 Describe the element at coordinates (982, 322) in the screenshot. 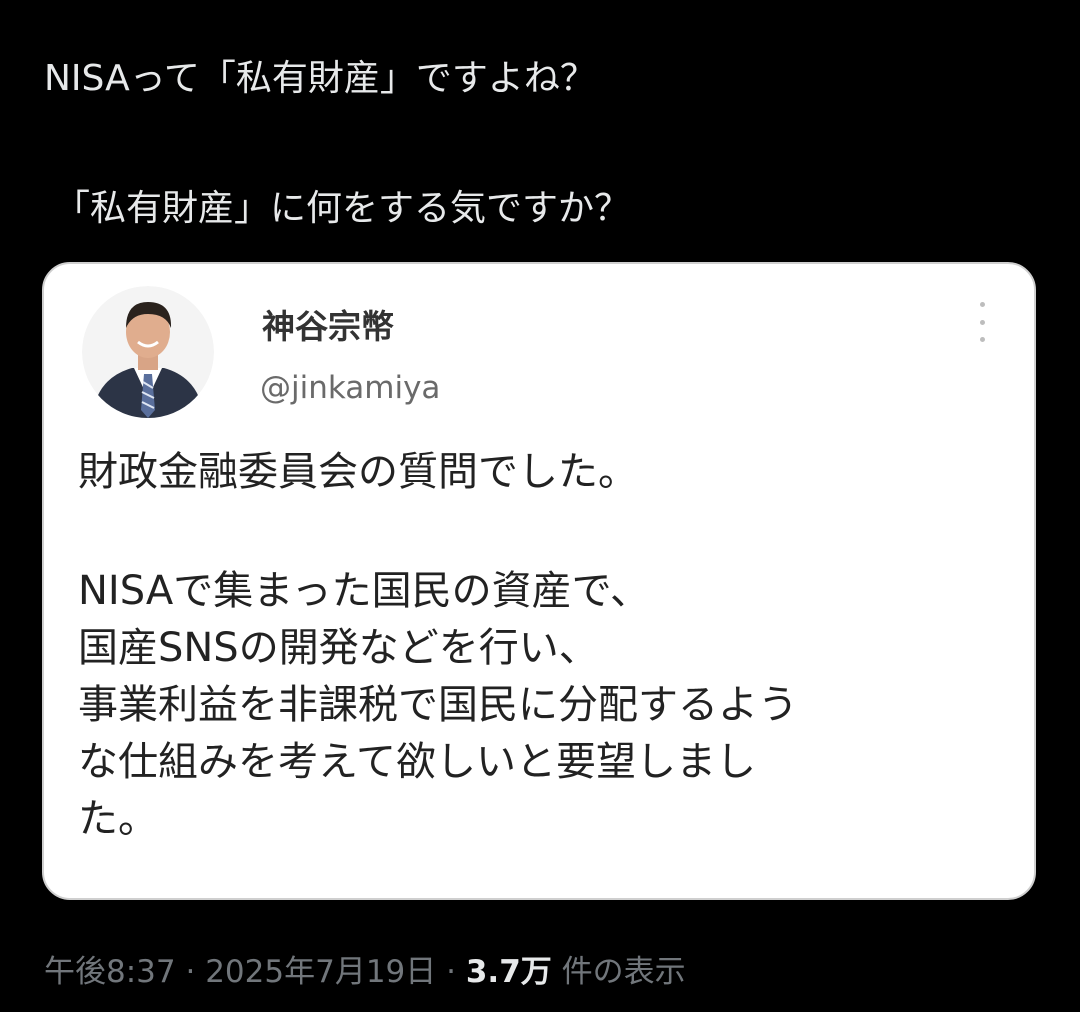

I see `more-vertical-icon` at that location.